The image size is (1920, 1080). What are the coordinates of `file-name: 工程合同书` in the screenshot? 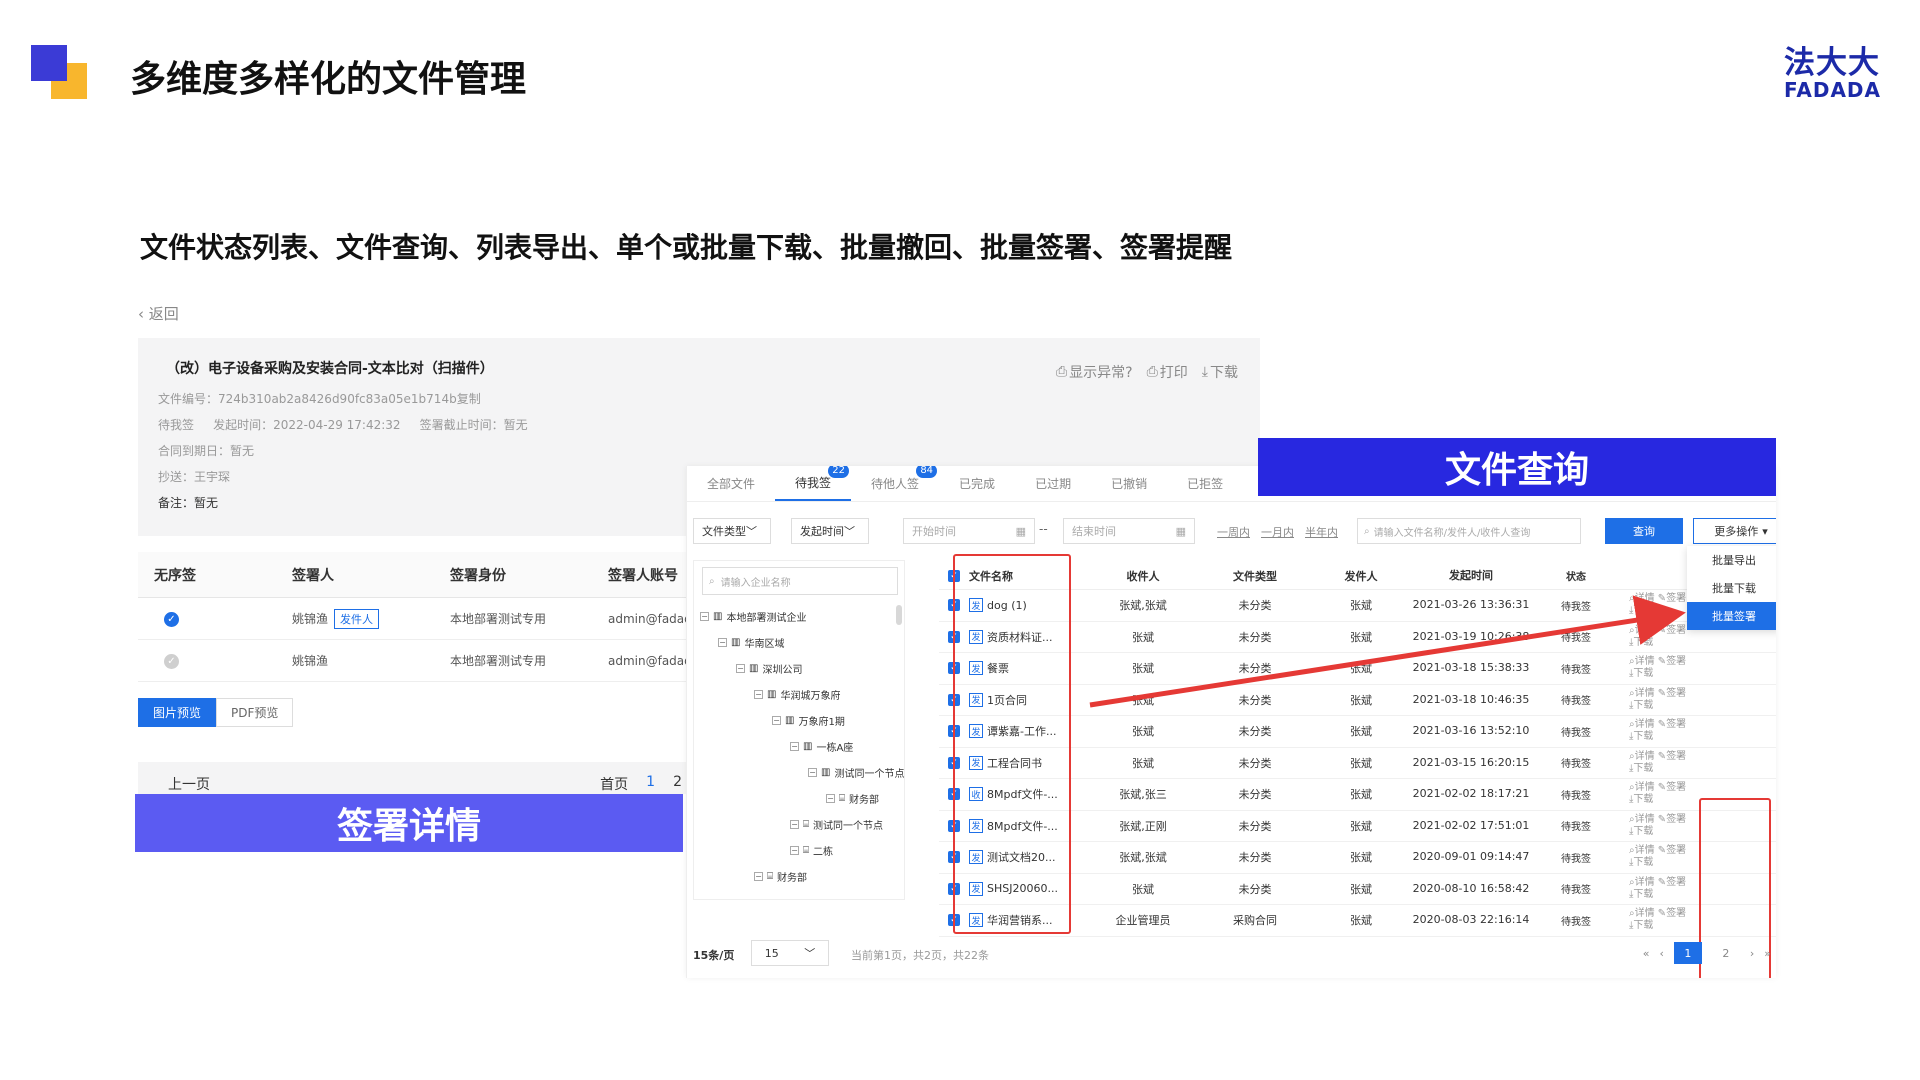 It's located at (1014, 763).